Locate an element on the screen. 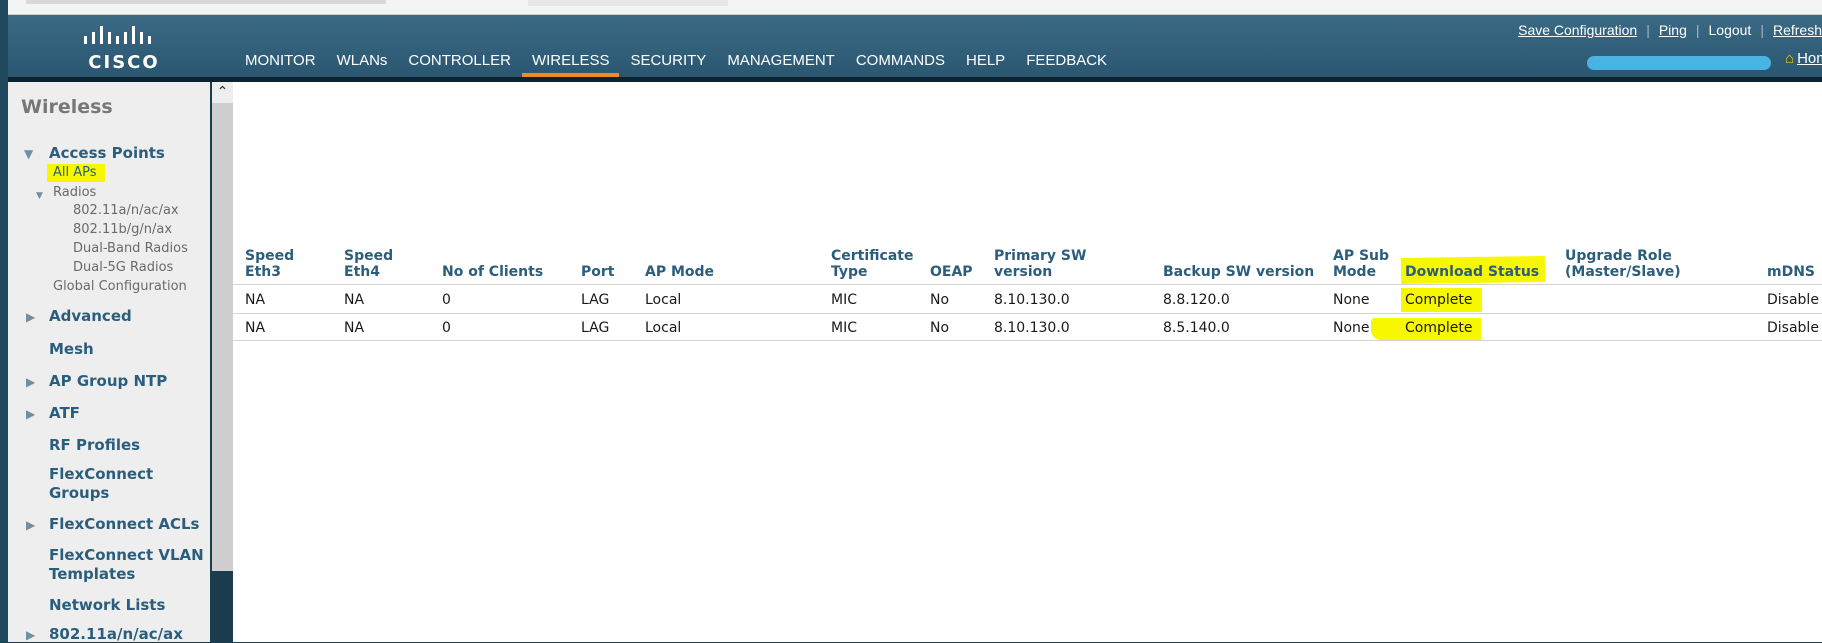  sidebar-item-80211a: 802.11a/n/ac/ax is located at coordinates (116, 634).